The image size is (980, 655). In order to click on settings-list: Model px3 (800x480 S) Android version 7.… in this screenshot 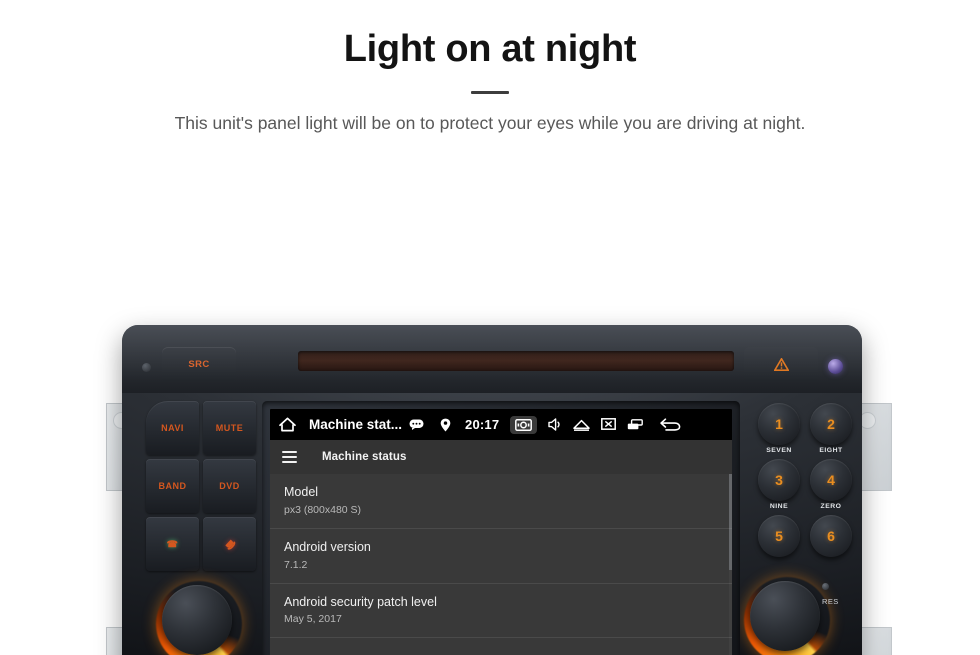, I will do `click(501, 564)`.